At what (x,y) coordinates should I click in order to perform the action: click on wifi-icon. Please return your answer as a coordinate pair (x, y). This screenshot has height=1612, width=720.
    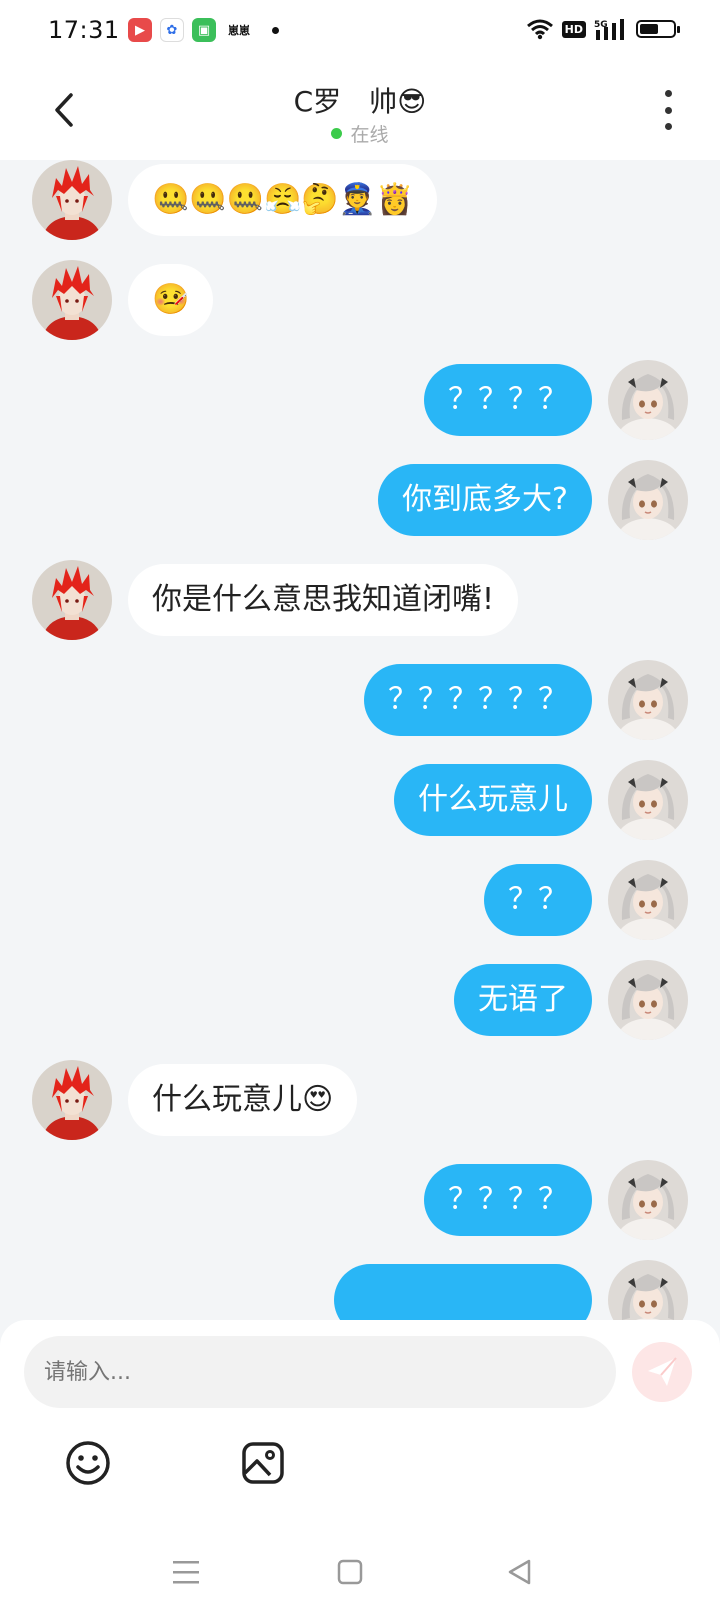
    Looking at the image, I should click on (539, 29).